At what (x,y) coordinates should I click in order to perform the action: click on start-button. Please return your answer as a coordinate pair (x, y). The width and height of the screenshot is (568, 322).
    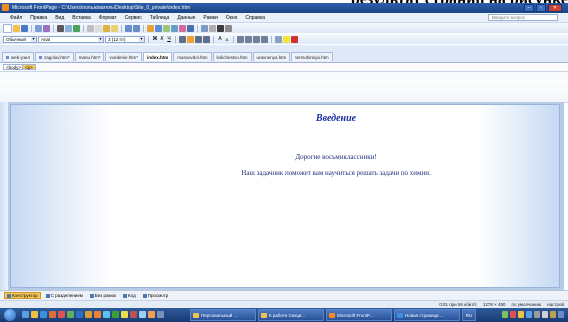
    Looking at the image, I should click on (10, 315).